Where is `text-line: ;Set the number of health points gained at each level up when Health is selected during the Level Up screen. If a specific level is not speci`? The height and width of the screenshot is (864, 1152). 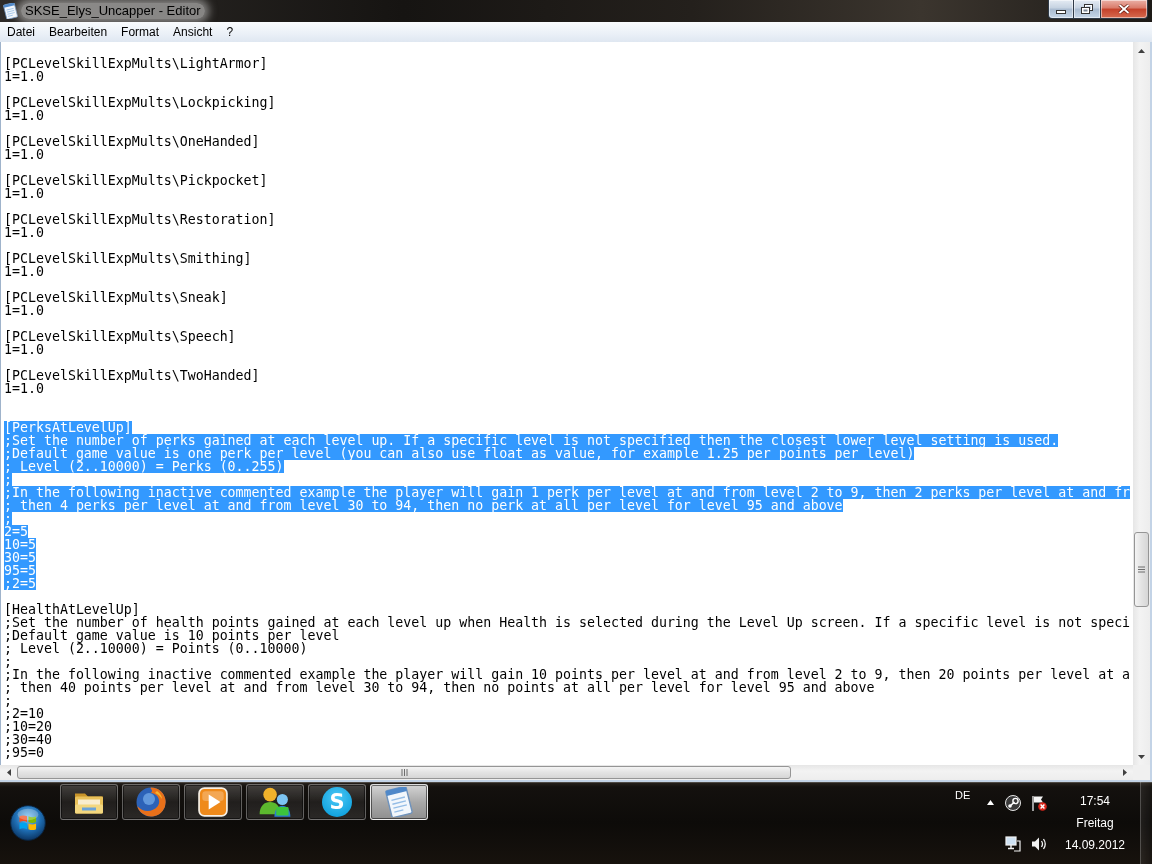 text-line: ;Set the number of health points gained at each level up when Health is selected during the Level Up screen. If a specific level is not speci is located at coordinates (567, 622).